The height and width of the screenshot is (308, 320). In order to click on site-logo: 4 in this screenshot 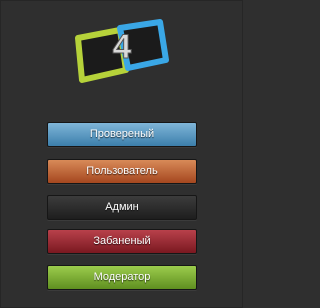, I will do `click(122, 51)`.